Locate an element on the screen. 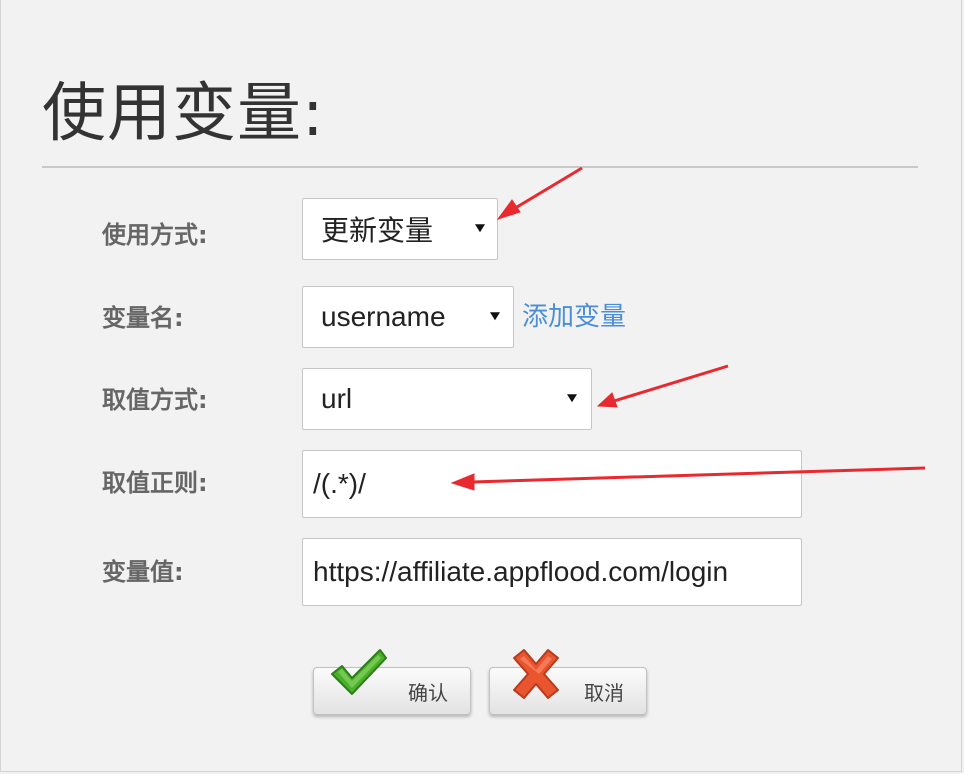 Image resolution: width=964 pixels, height=774 pixels. var-name-label: 变量名: is located at coordinates (143, 318).